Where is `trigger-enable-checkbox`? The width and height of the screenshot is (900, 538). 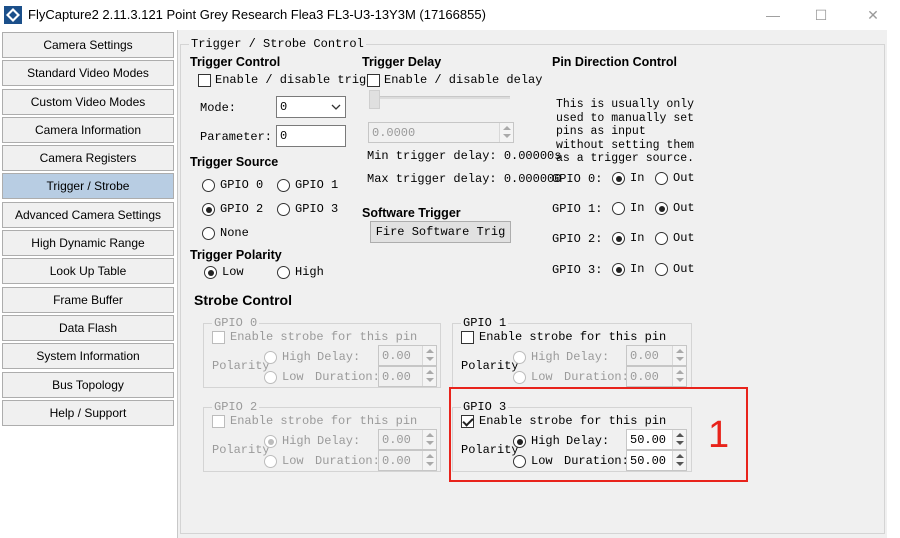
trigger-enable-checkbox is located at coordinates (204, 80).